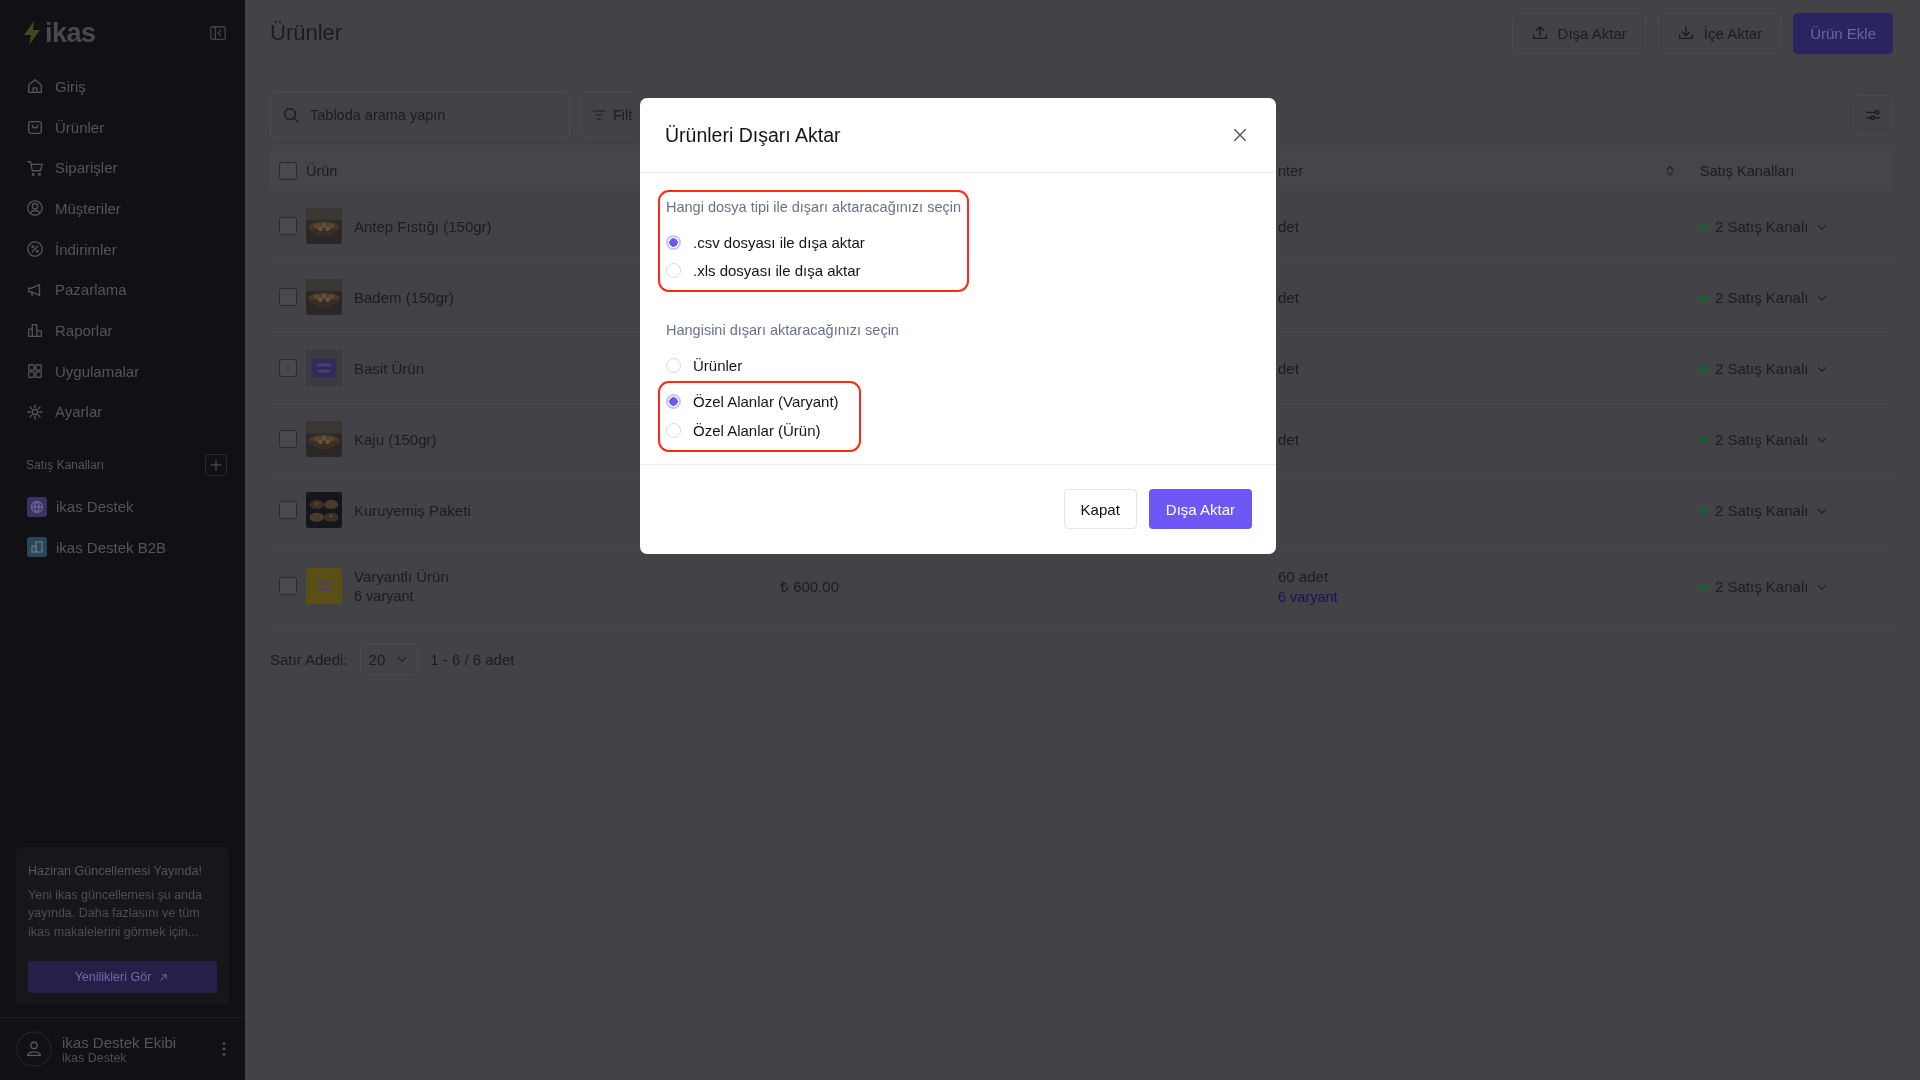 The width and height of the screenshot is (1920, 1080). Describe the element at coordinates (122, 547) in the screenshot. I see `channel-item: ikas Destek B2B` at that location.